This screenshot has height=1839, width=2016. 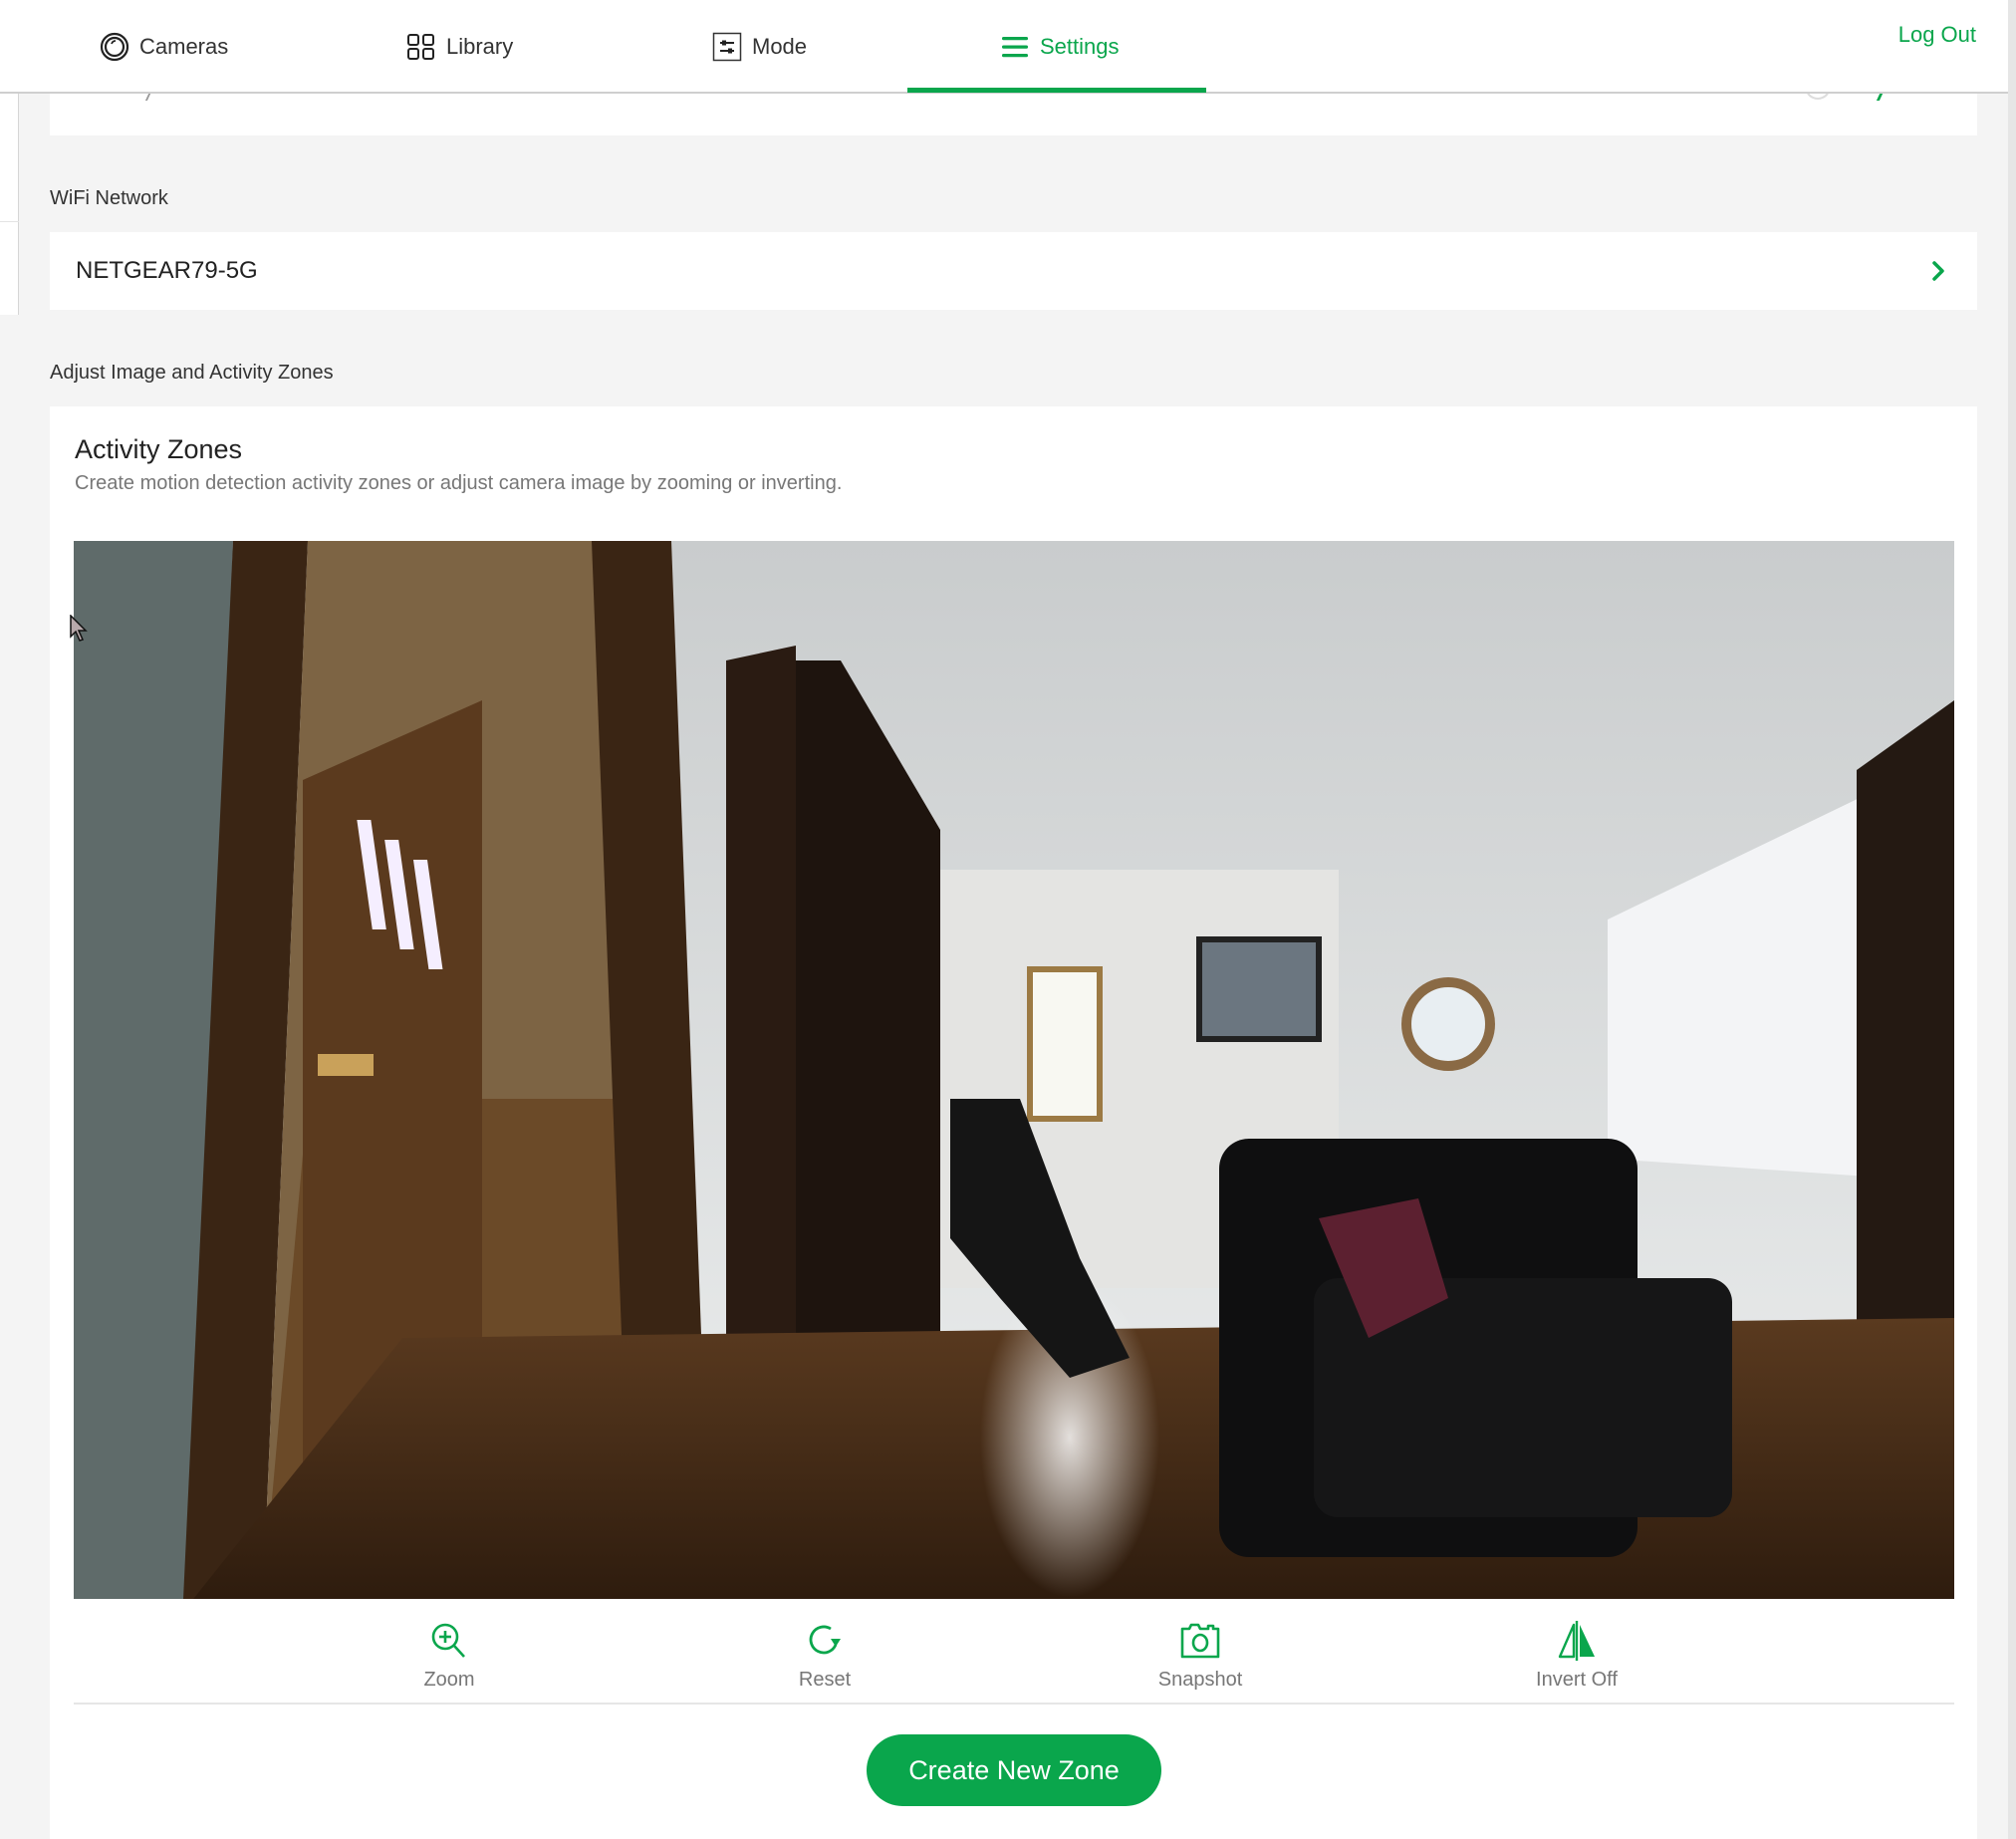 I want to click on wifi-network-row: NETGEAR79-5G, so click(x=1013, y=271).